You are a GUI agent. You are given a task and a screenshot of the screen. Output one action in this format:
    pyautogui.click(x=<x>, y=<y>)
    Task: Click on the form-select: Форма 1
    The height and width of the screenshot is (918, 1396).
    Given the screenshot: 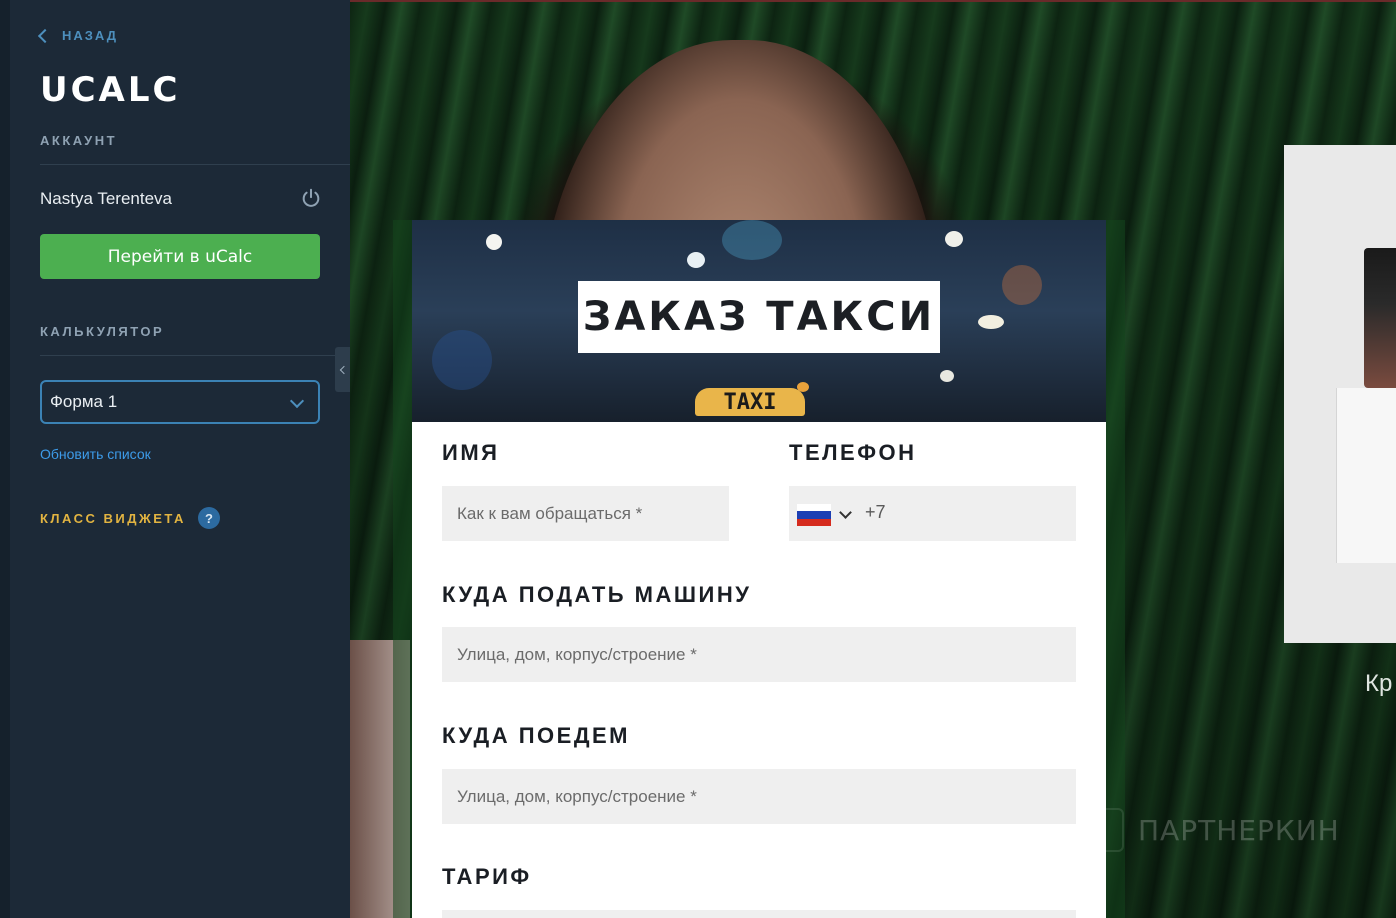 What is the action you would take?
    pyautogui.click(x=180, y=402)
    